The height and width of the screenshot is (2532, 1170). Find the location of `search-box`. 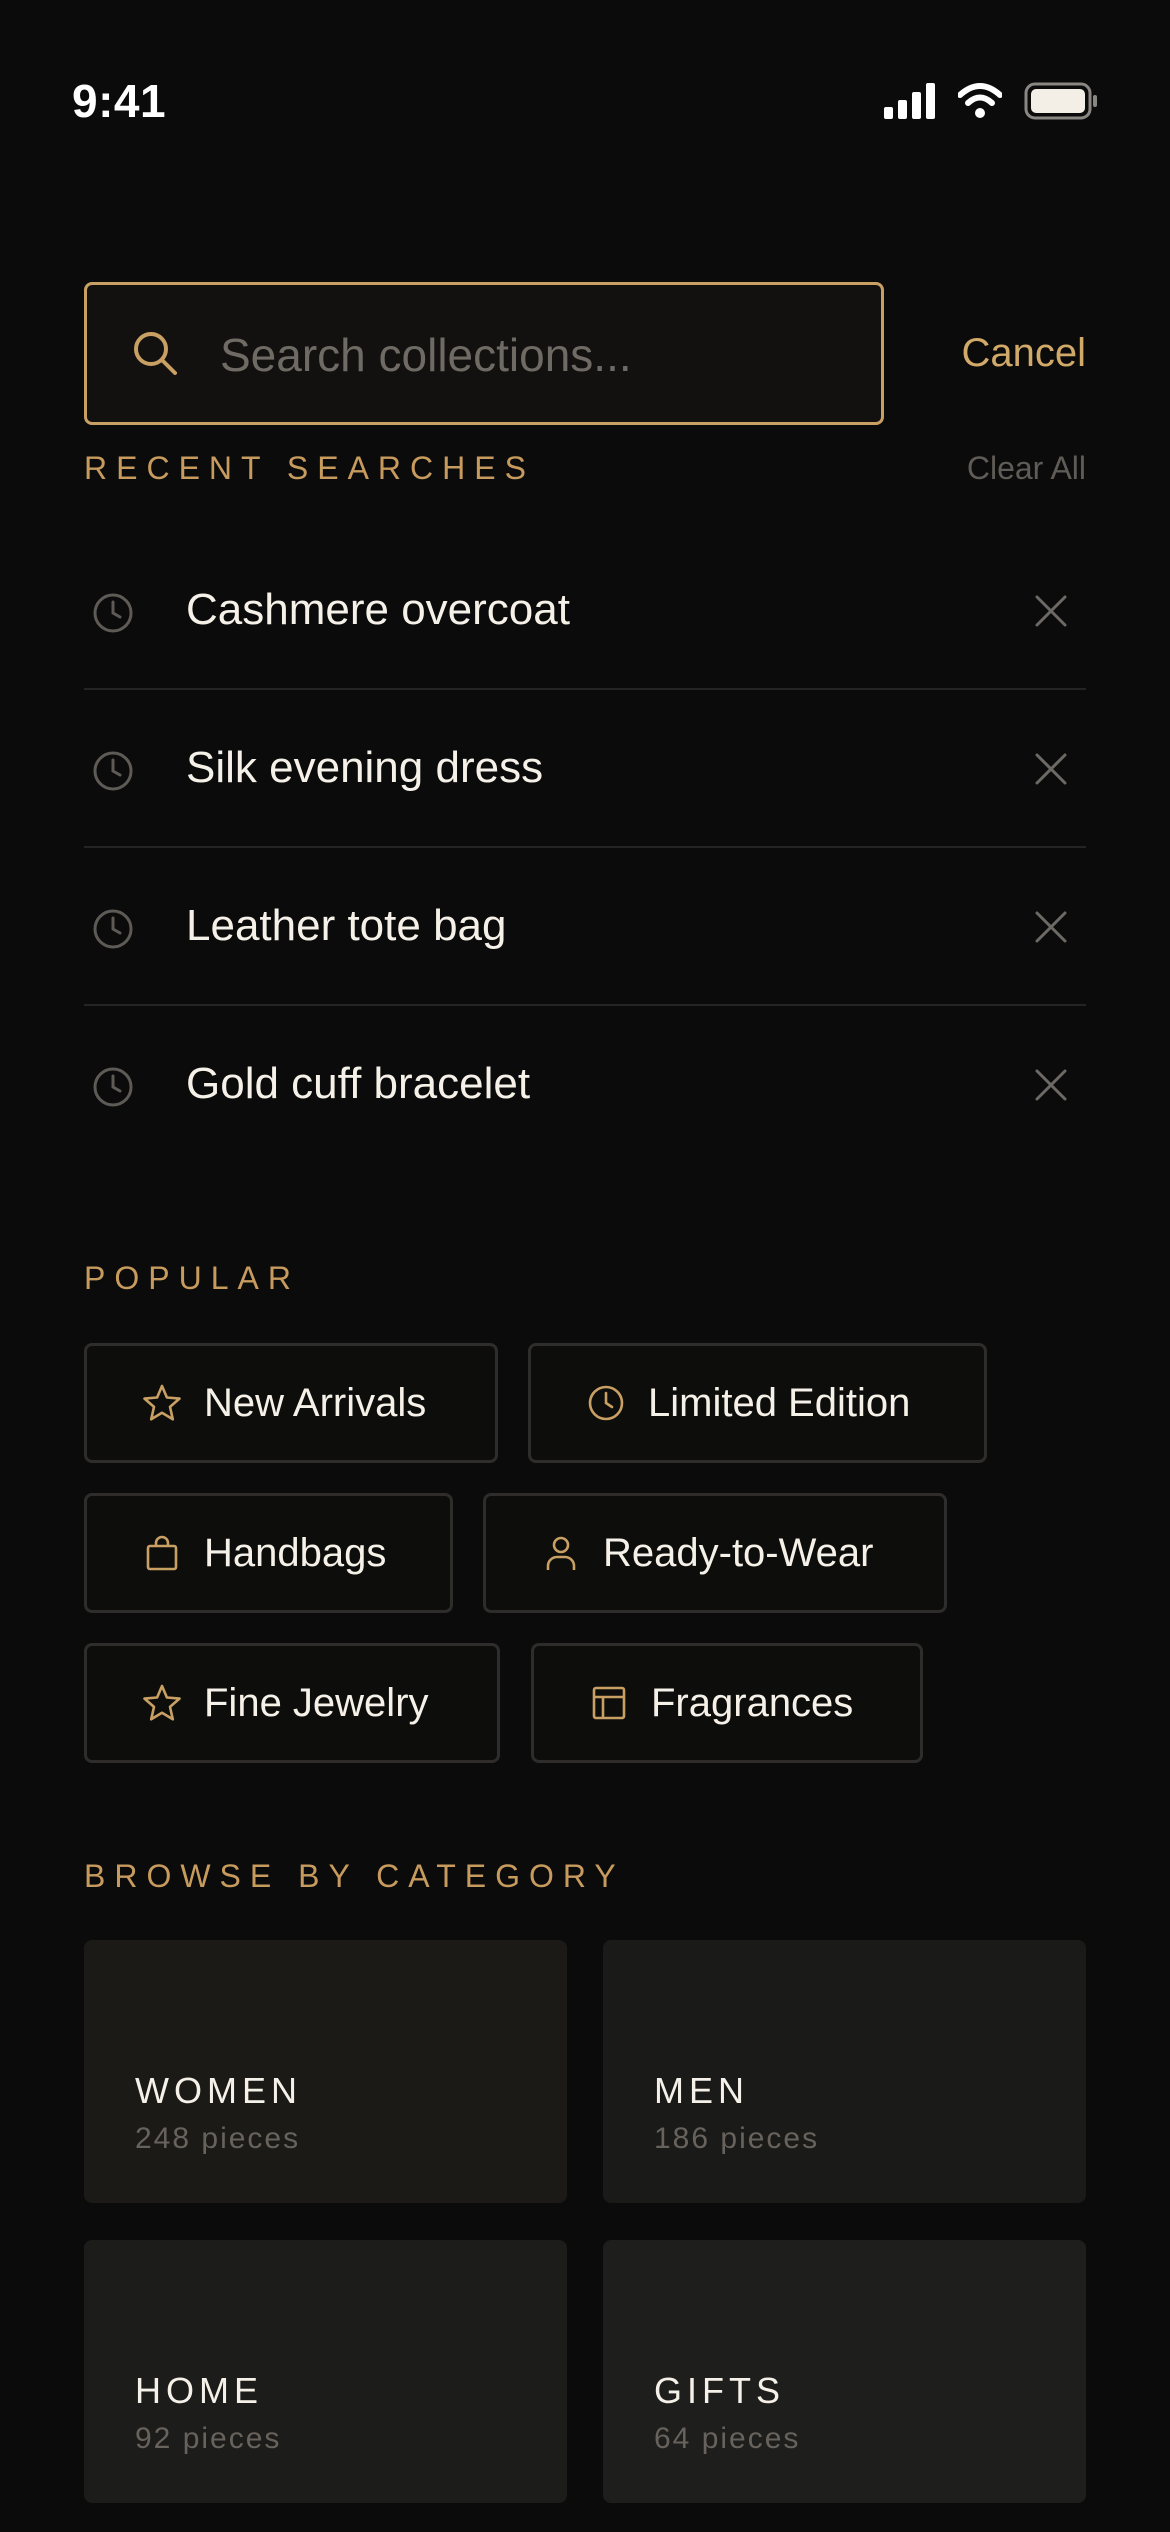

search-box is located at coordinates (484, 353).